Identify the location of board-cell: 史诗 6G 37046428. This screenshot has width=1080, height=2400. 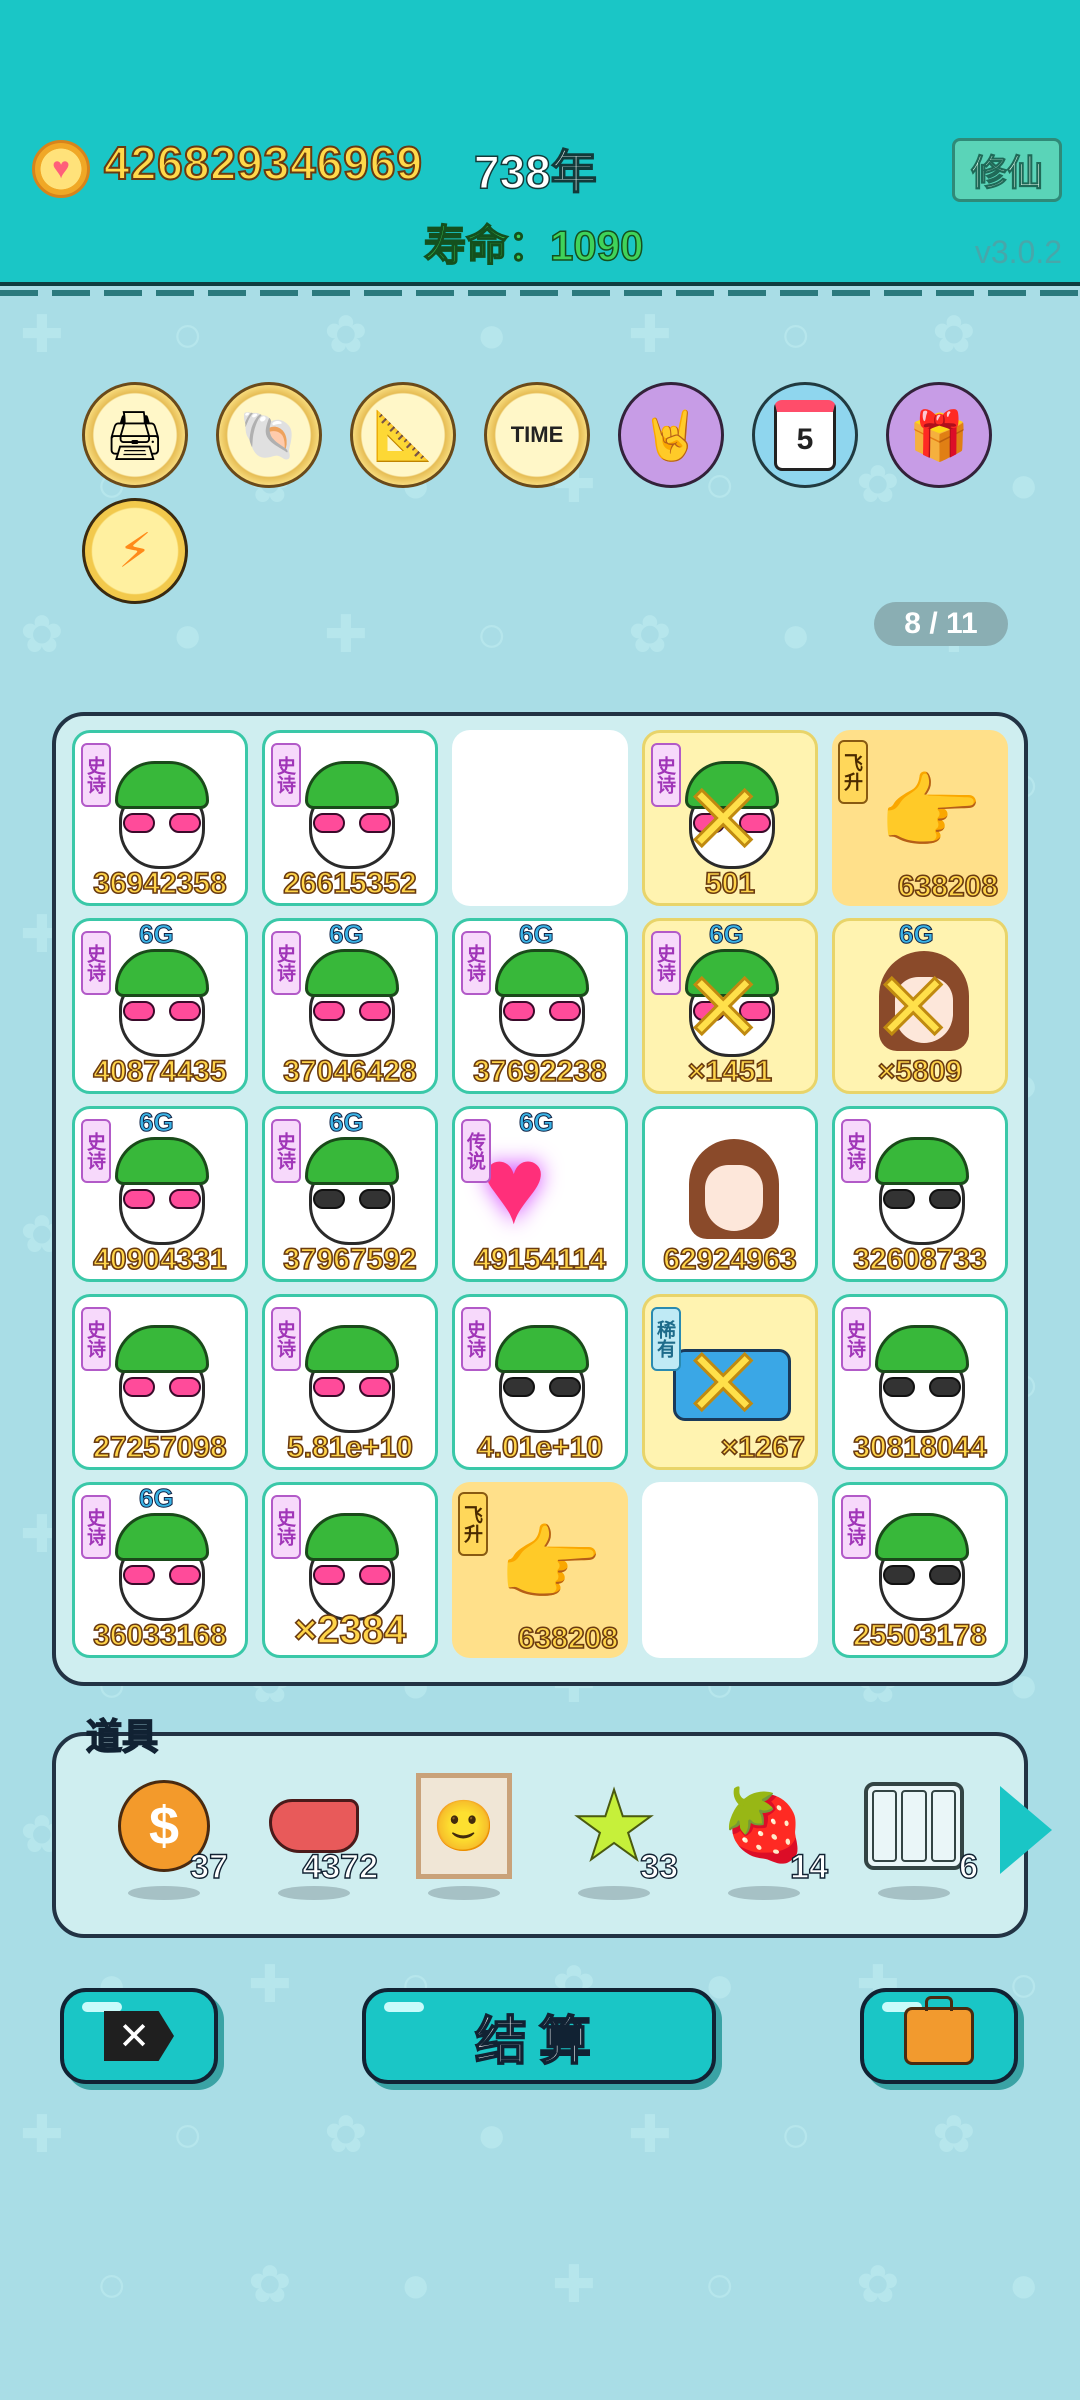
(350, 1006).